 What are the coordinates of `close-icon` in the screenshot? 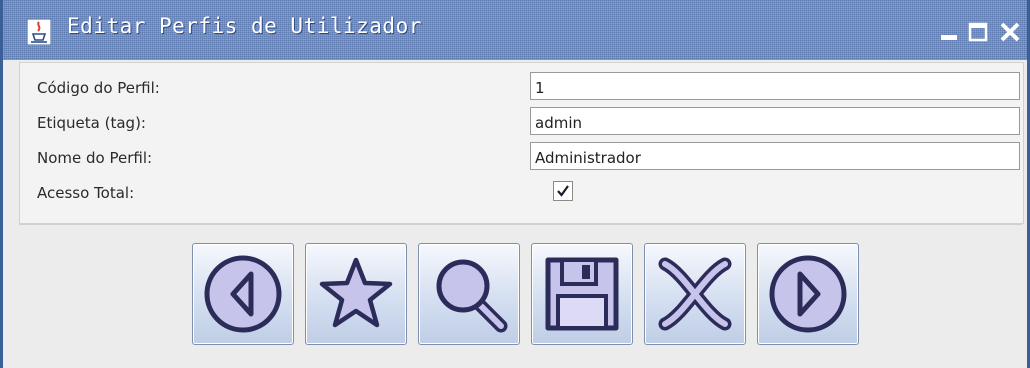 It's located at (1010, 32).